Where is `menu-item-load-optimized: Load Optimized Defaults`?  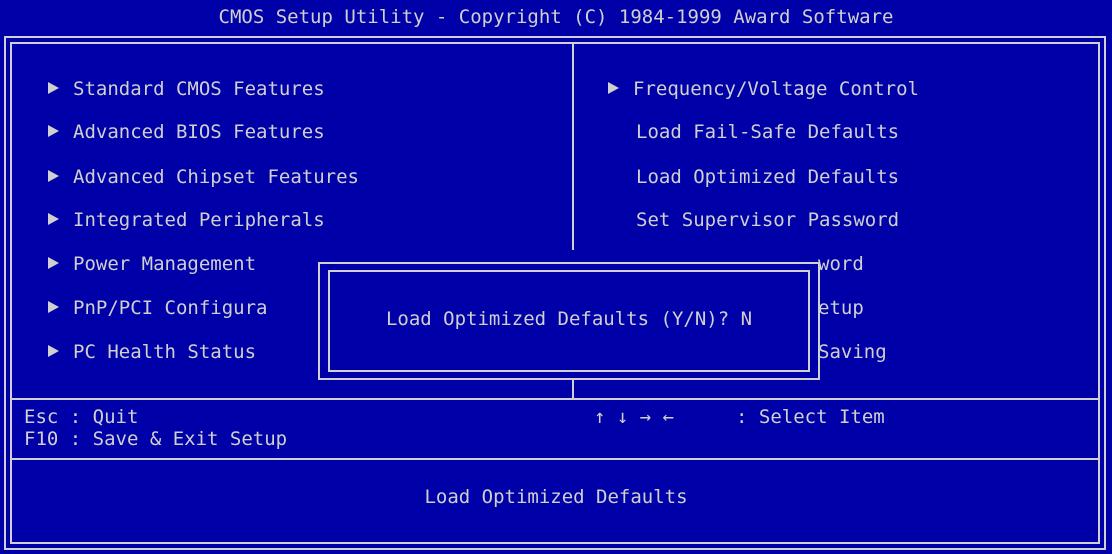 menu-item-load-optimized: Load Optimized Defaults is located at coordinates (767, 177).